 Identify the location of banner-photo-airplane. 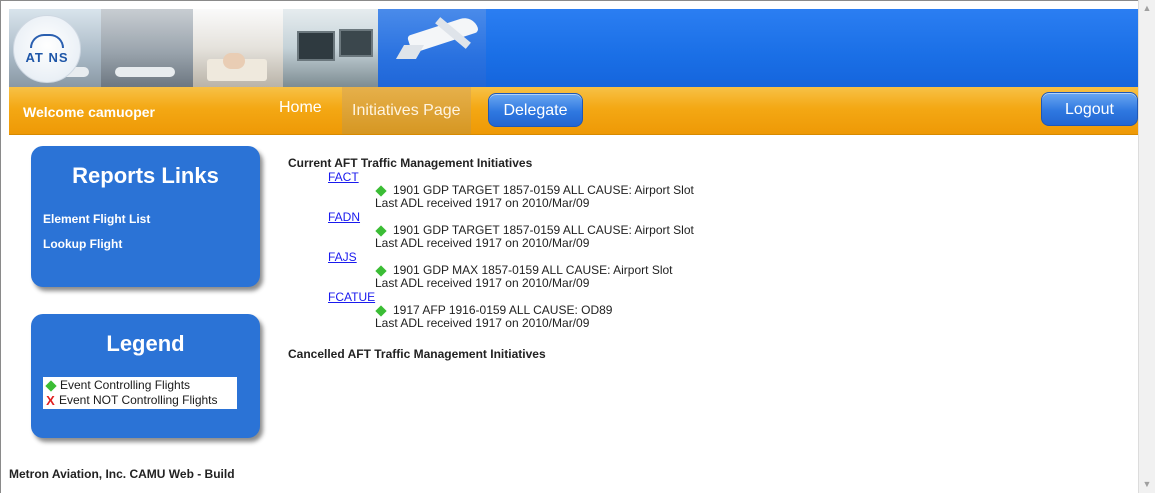
(432, 48).